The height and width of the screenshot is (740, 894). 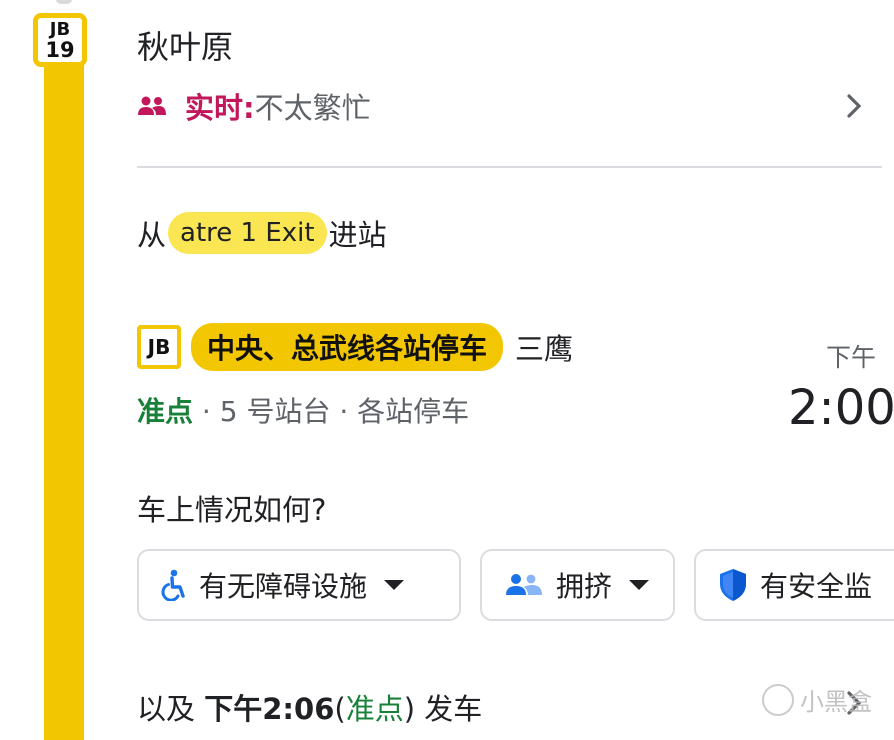 I want to click on next-departure-row: 以及 下午2:06(准点) 发车, so click(x=309, y=707).